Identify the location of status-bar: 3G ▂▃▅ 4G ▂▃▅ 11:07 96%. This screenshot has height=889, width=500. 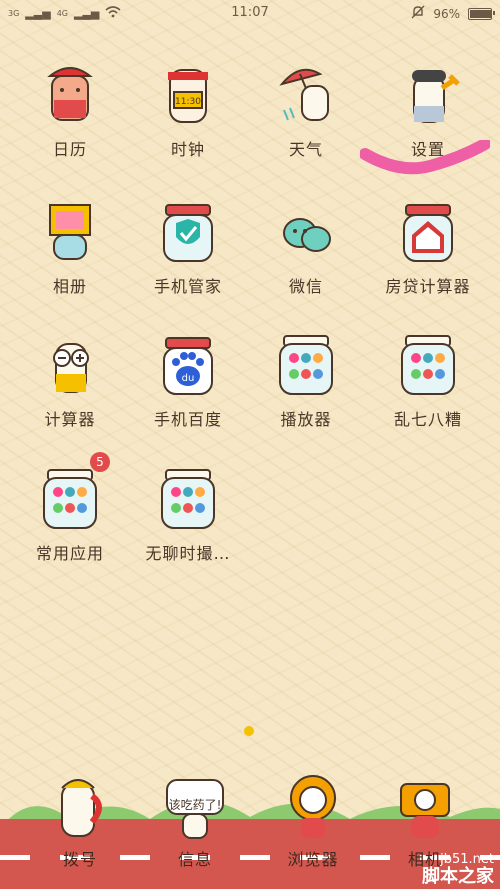
(250, 13).